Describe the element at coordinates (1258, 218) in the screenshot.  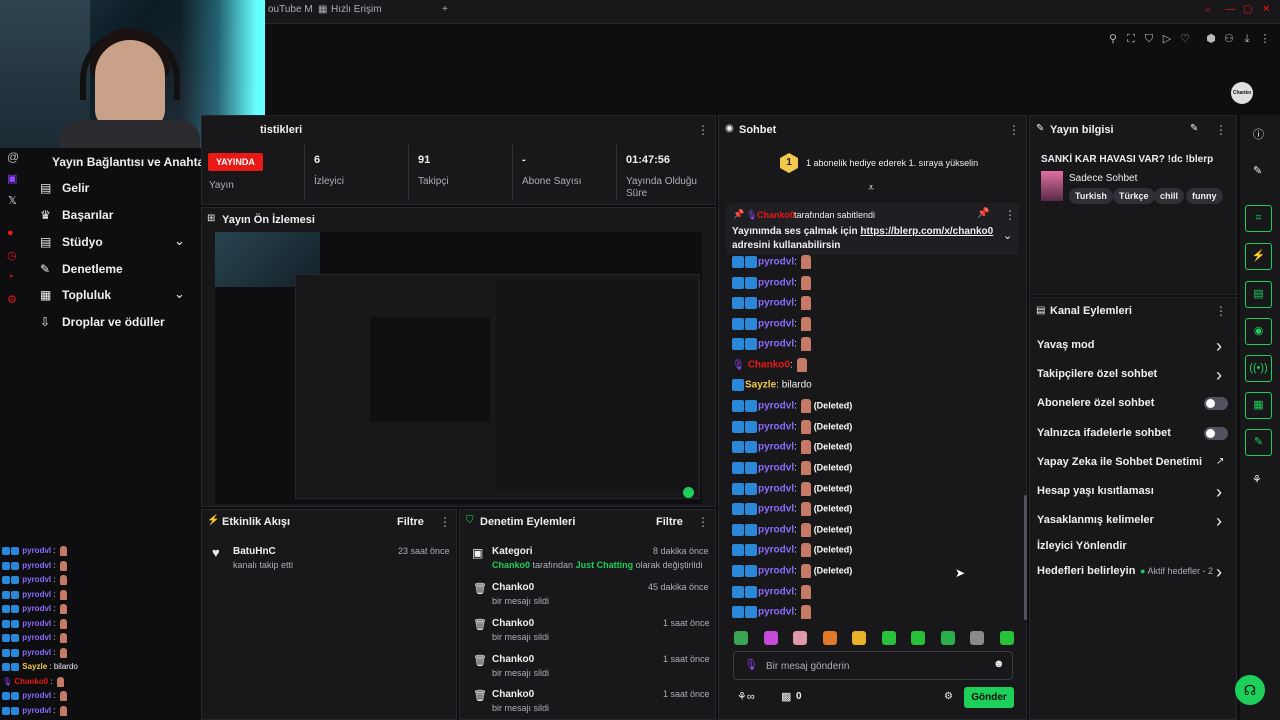
I see `clip-button: ⌗` at that location.